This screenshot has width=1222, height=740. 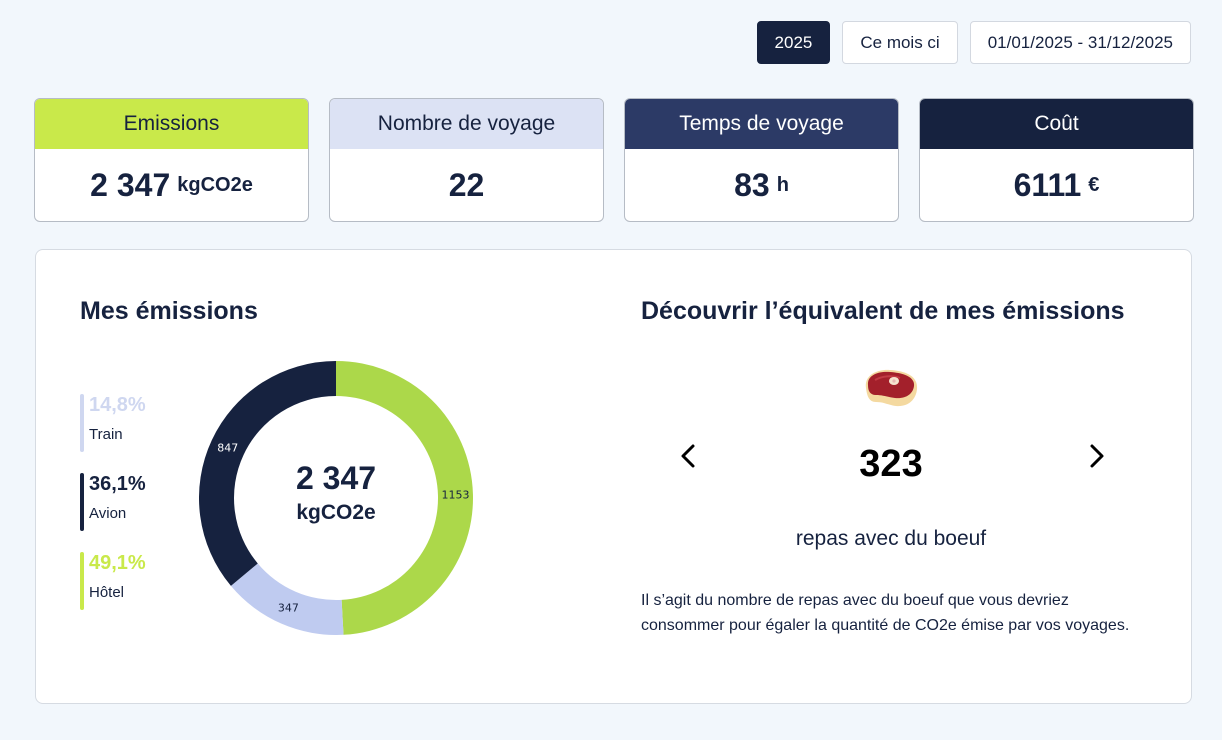 What do you see at coordinates (113, 424) in the screenshot?
I see `legend-item-train: 14,8% Train` at bounding box center [113, 424].